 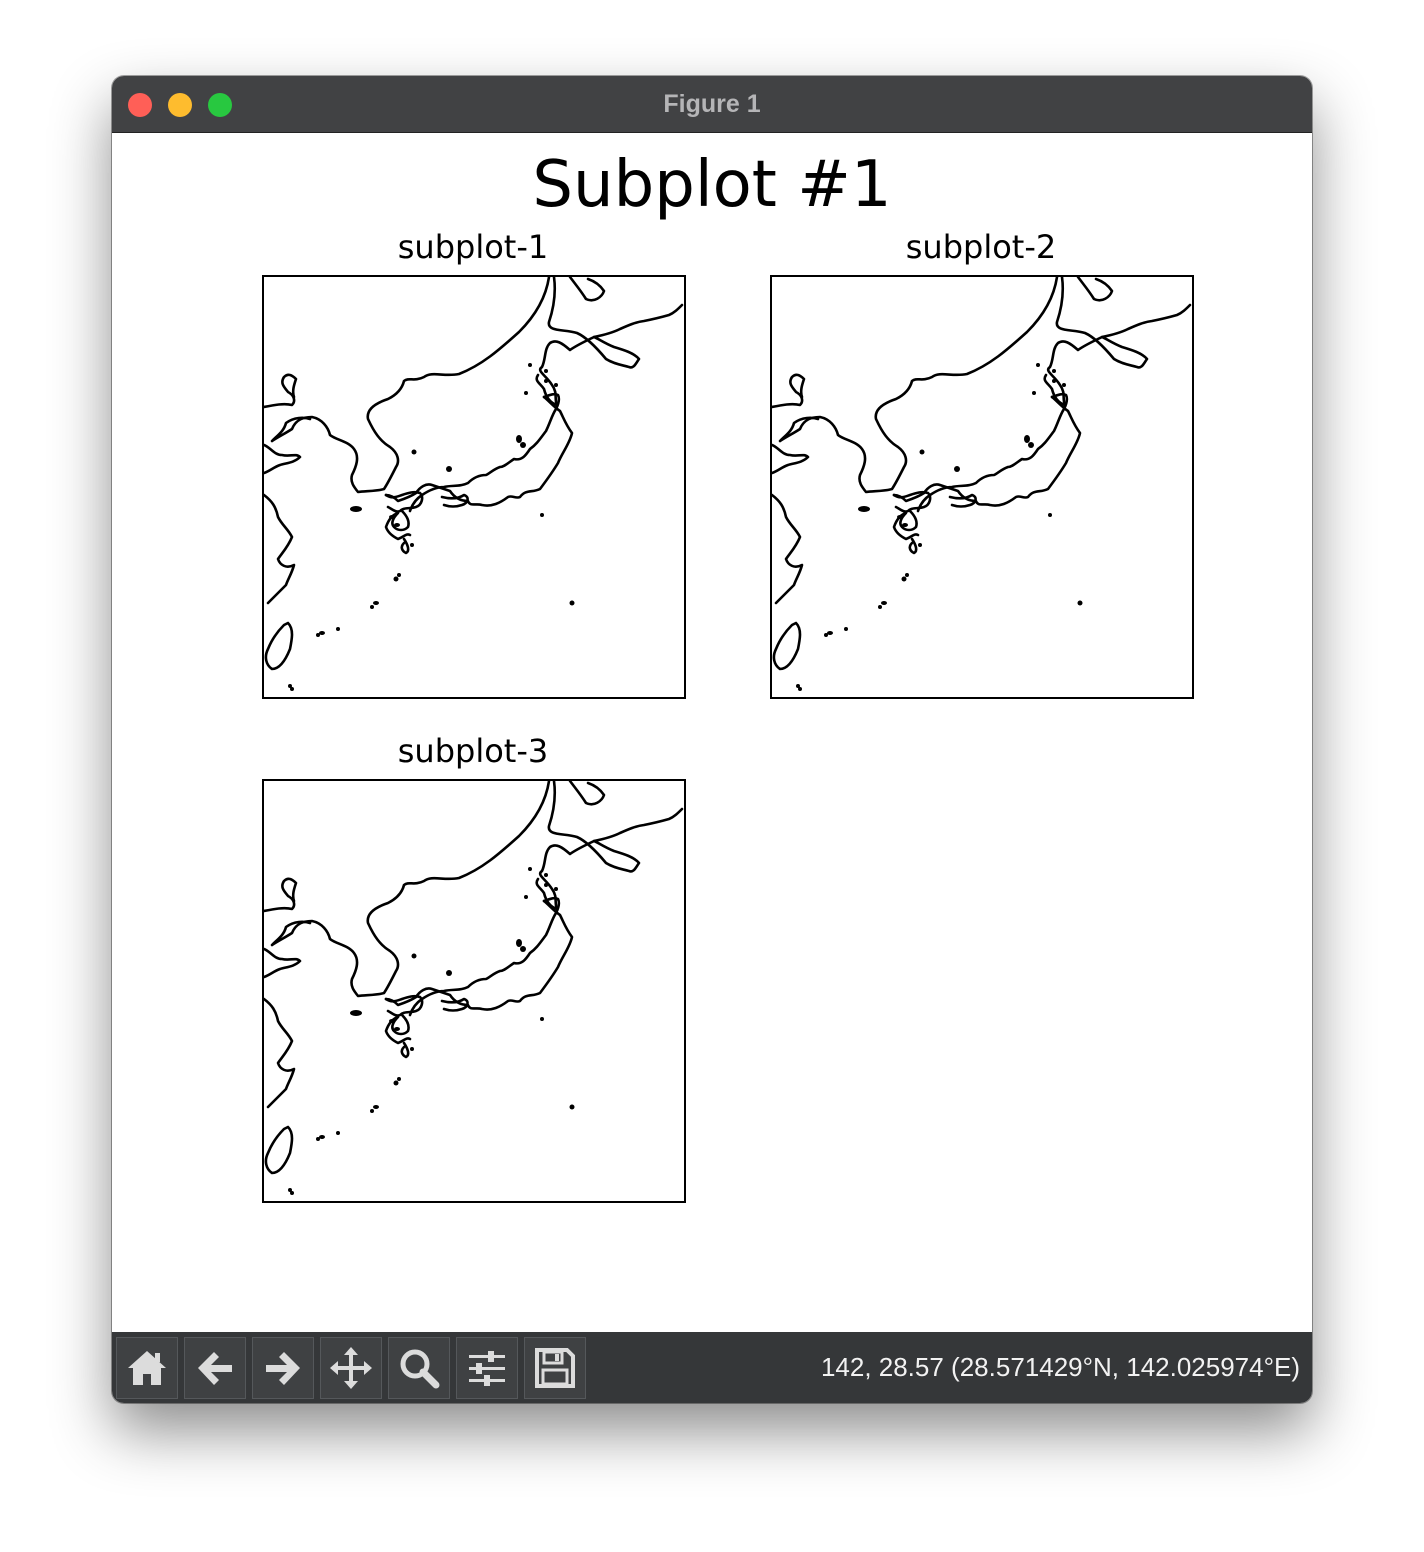 What do you see at coordinates (712, 185) in the screenshot?
I see `figure-suptitle: Subplot #1` at bounding box center [712, 185].